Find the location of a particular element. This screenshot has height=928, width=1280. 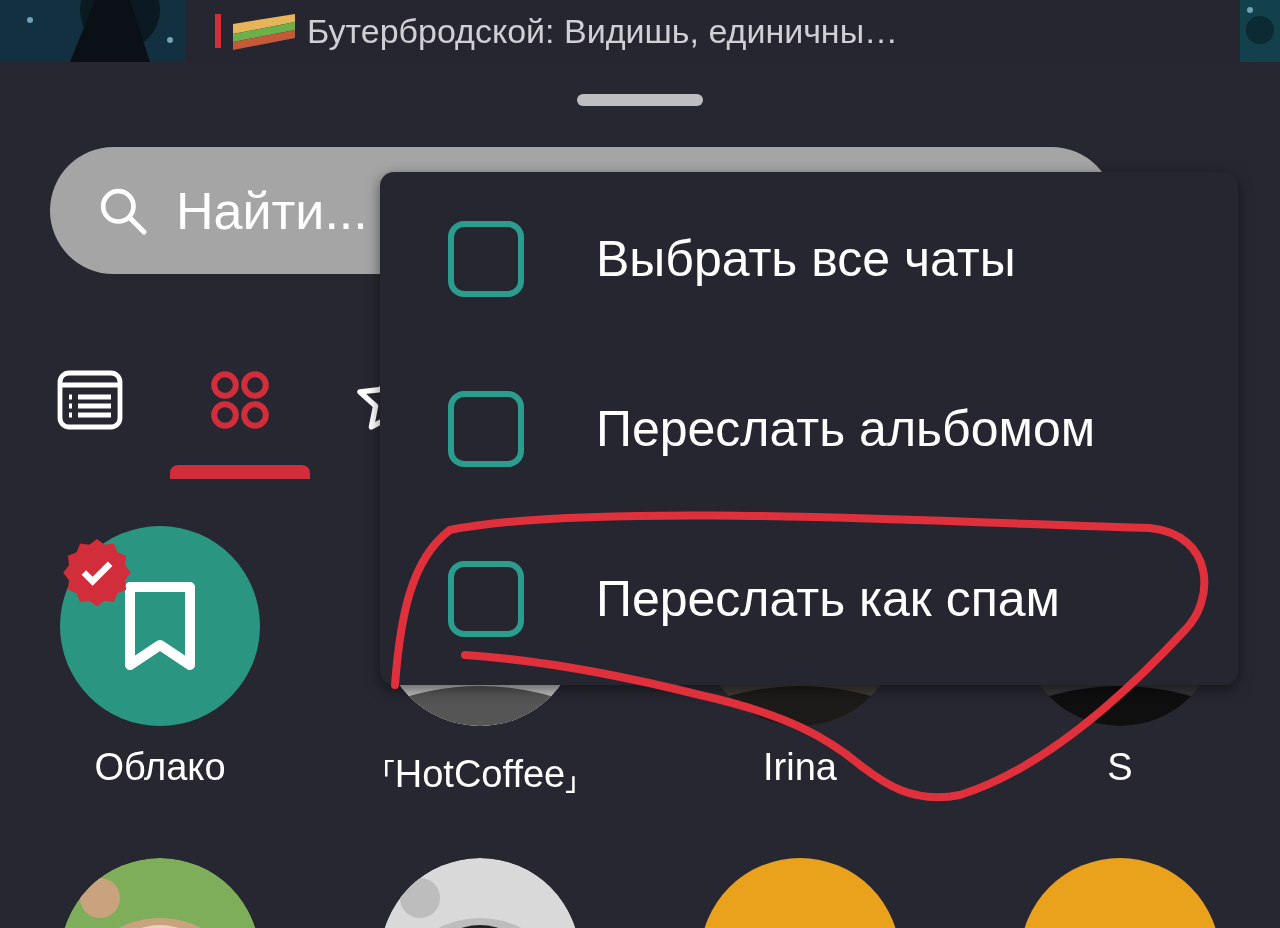

chat-name: Irina is located at coordinates (800, 767).